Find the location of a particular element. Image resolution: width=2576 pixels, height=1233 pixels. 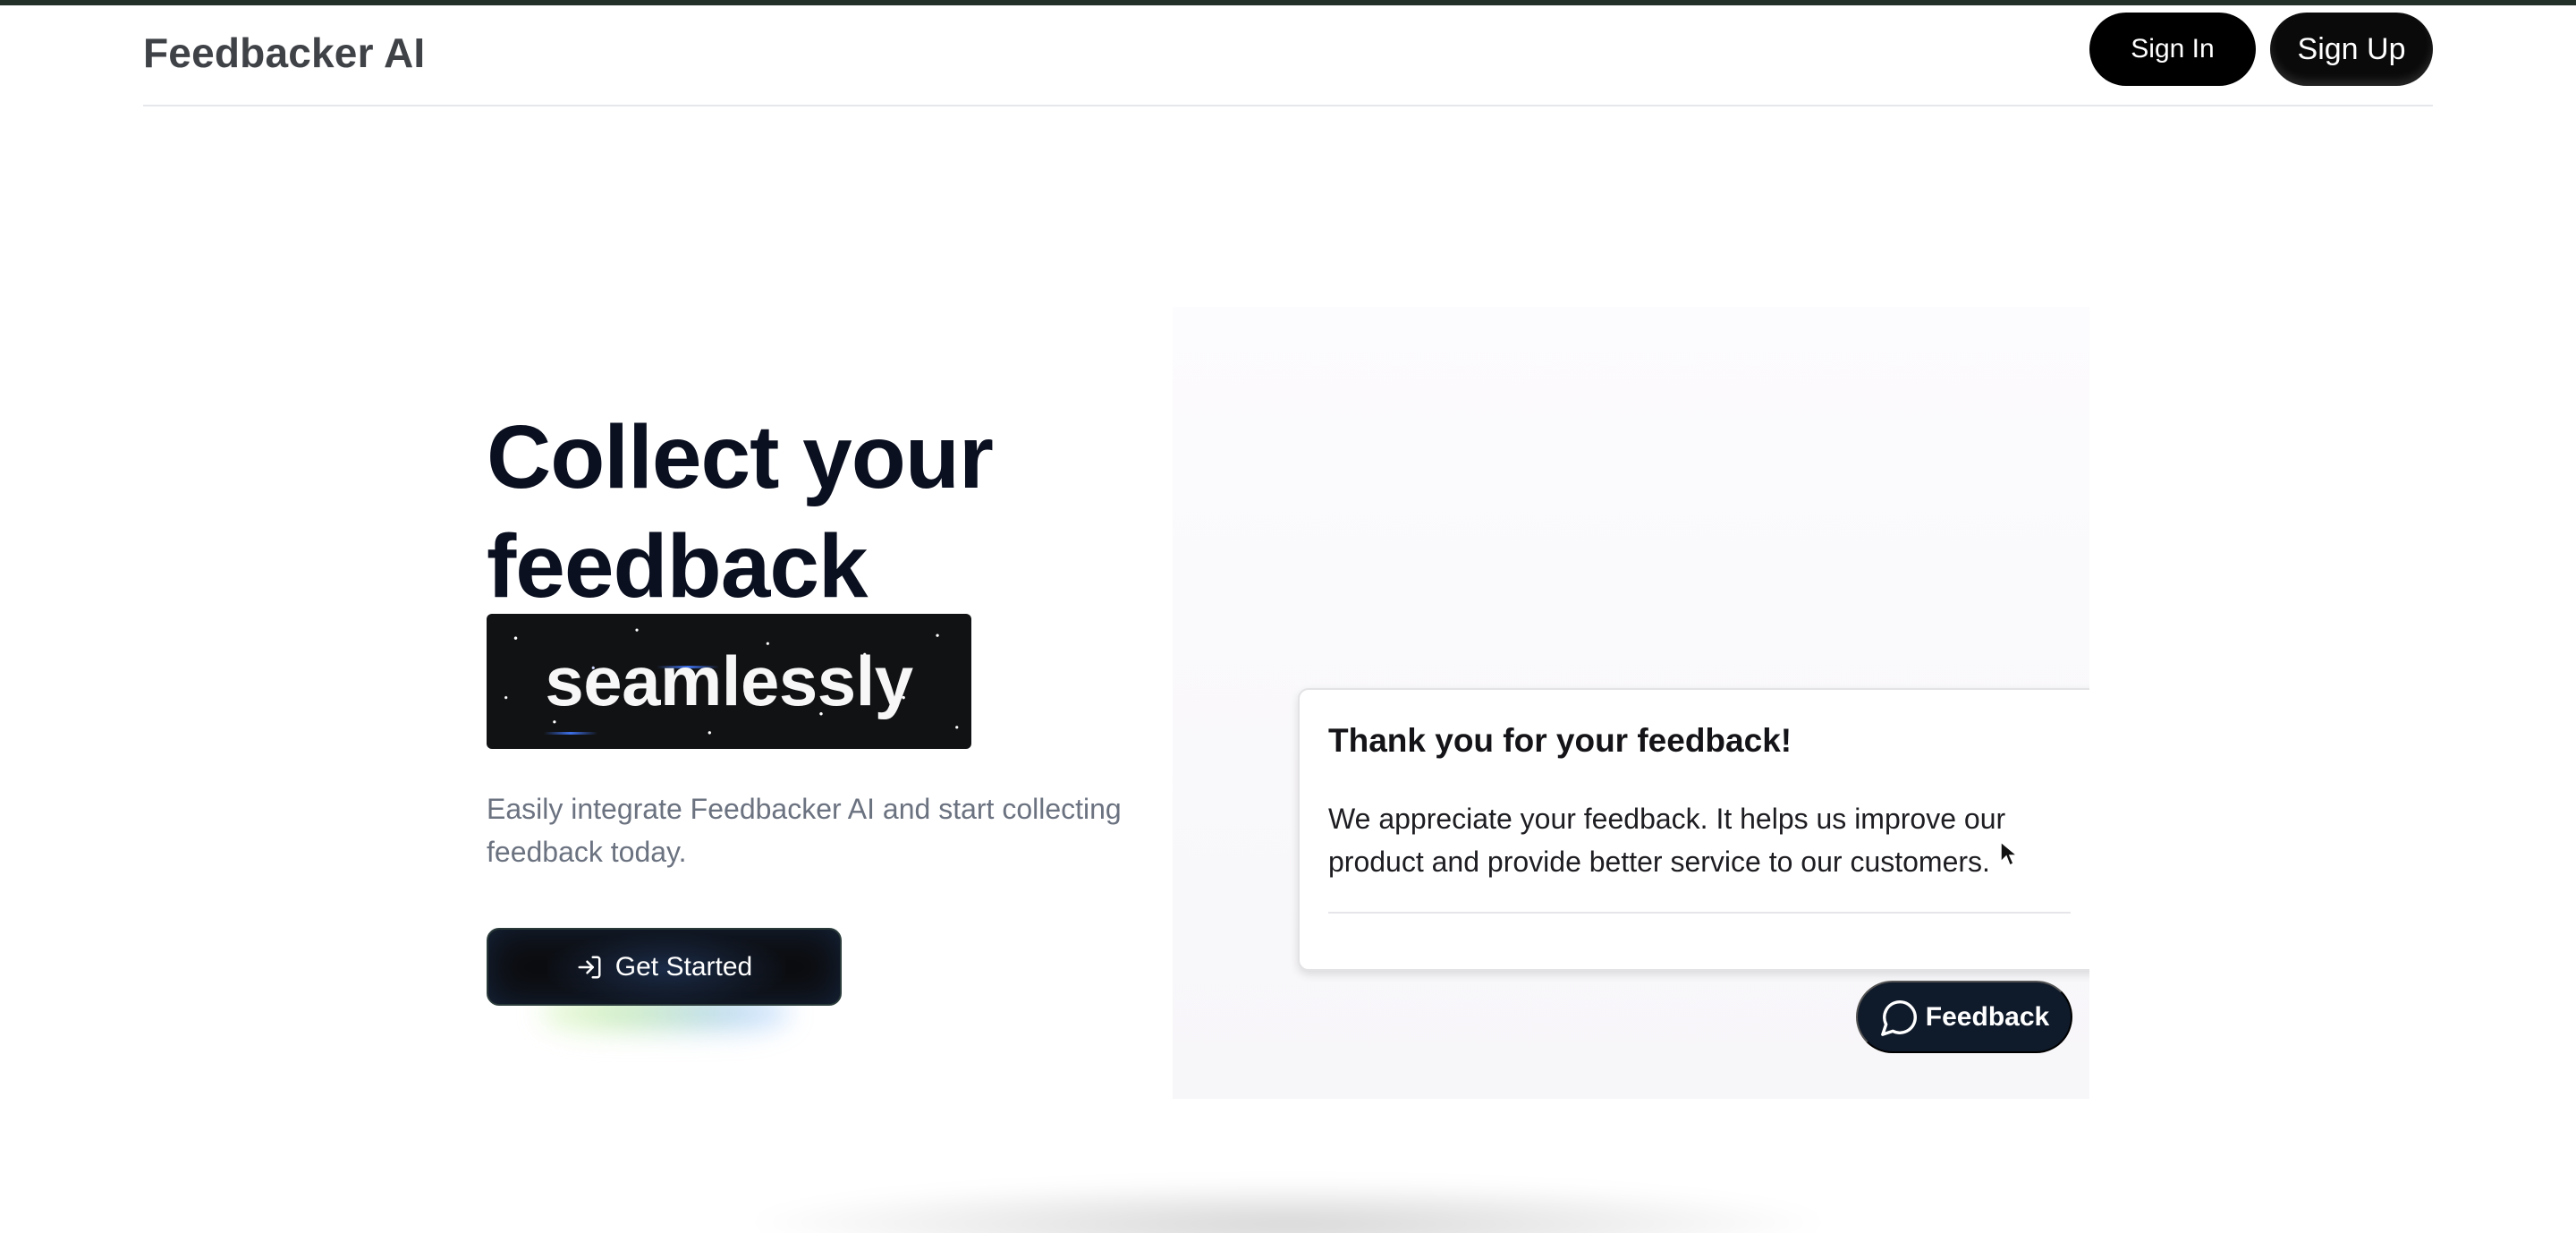

brand-logo-text: Feedbacker AI is located at coordinates (284, 53).